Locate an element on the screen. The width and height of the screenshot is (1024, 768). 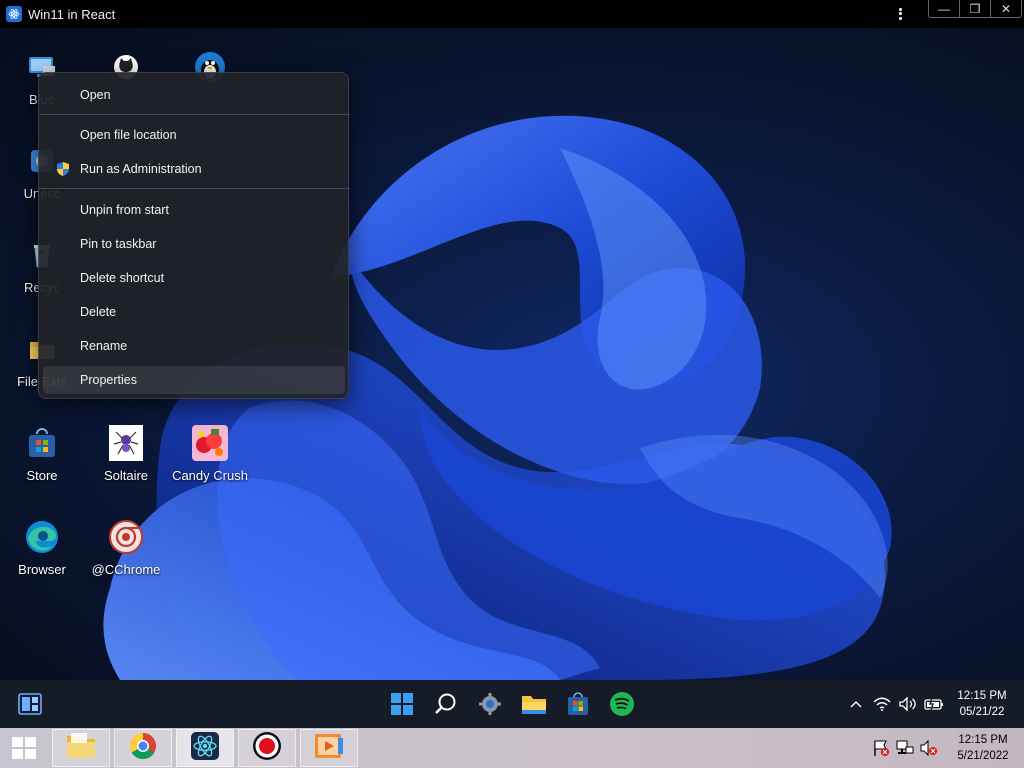
menu-item-label: Open is located at coordinates (95, 95).